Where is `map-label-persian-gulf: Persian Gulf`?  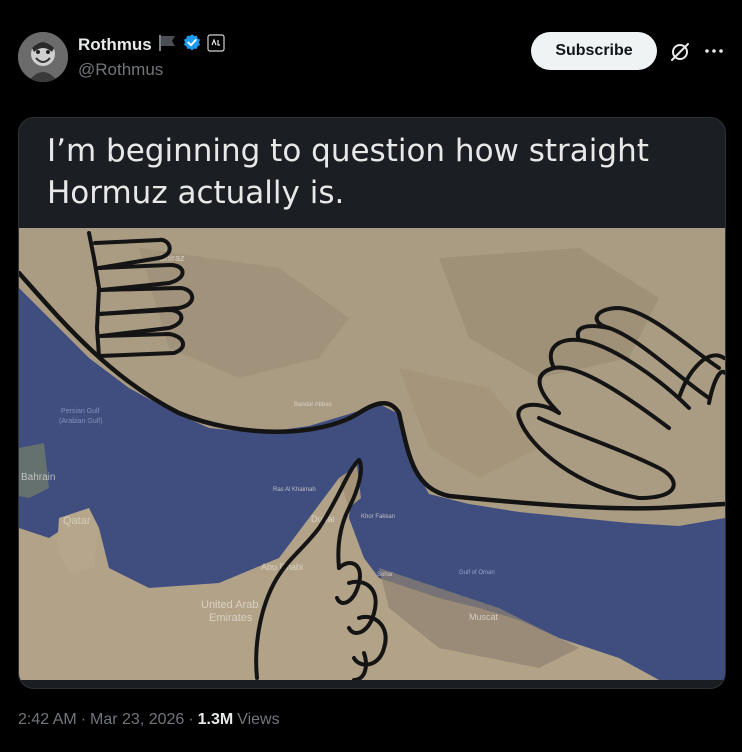
map-label-persian-gulf: Persian Gulf is located at coordinates (80, 411).